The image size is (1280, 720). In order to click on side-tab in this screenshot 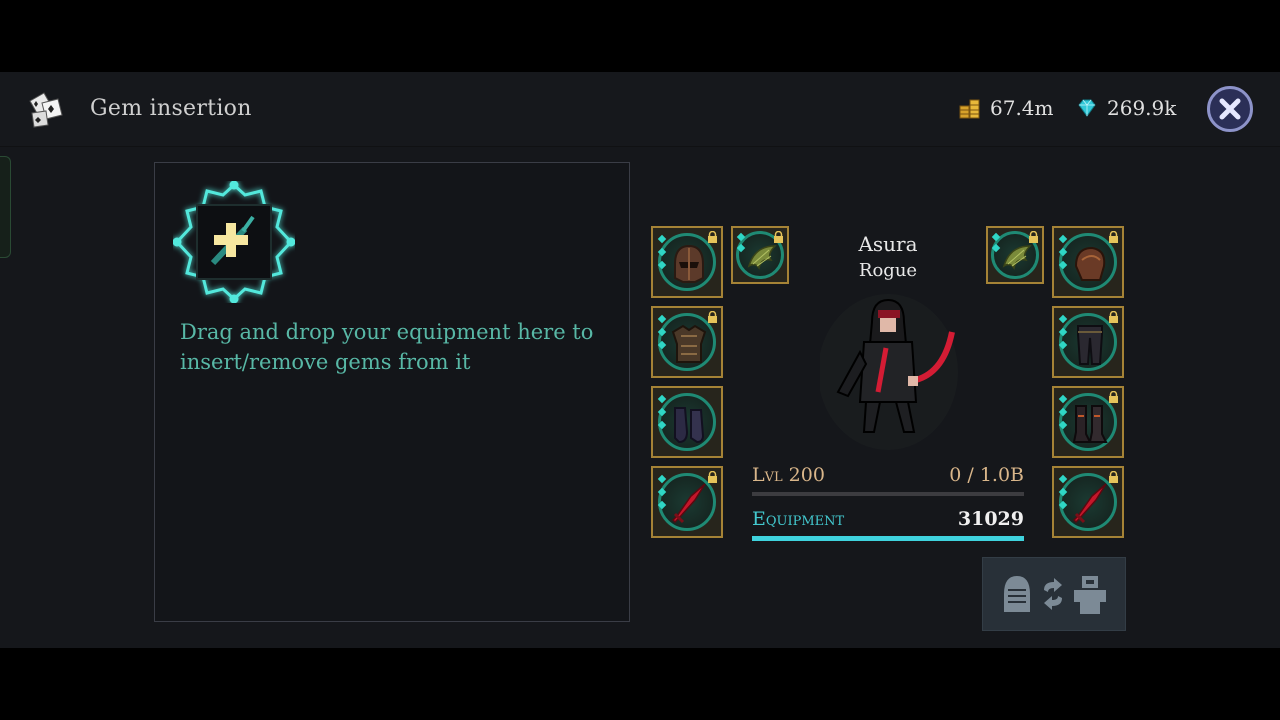, I will do `click(5, 207)`.